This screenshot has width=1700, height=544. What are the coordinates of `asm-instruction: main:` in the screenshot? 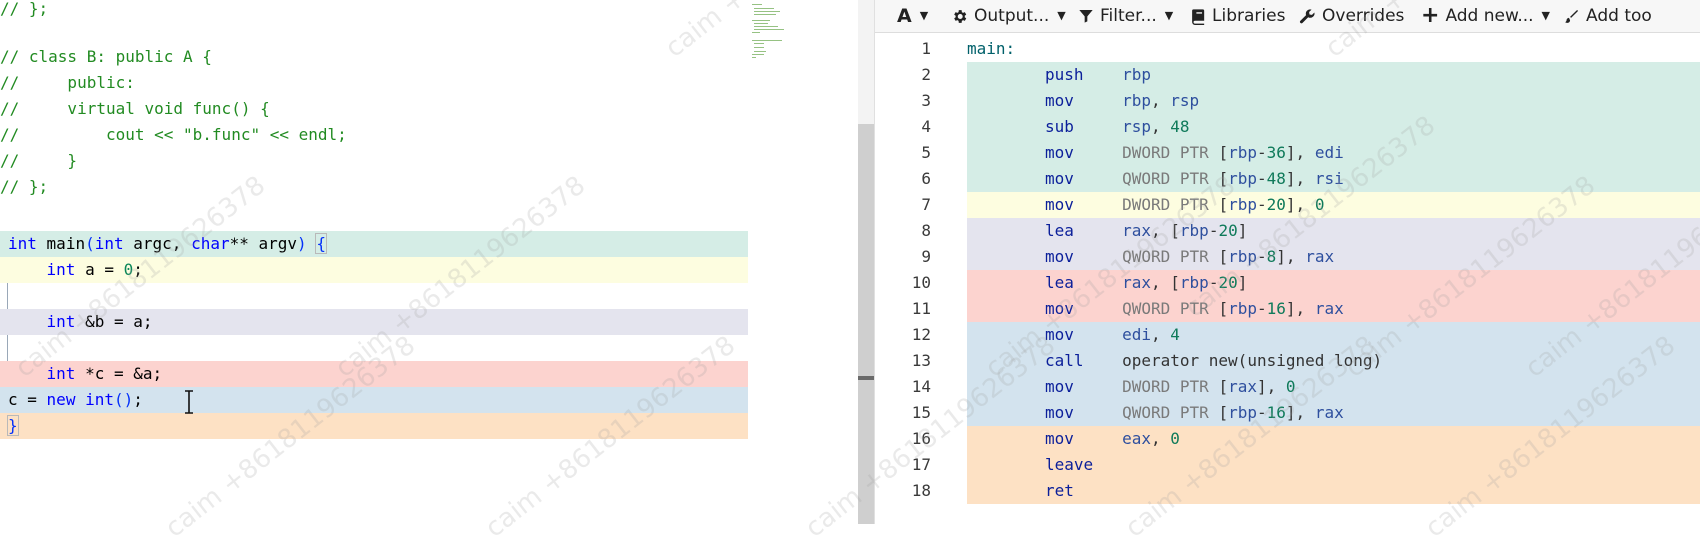 It's located at (991, 48).